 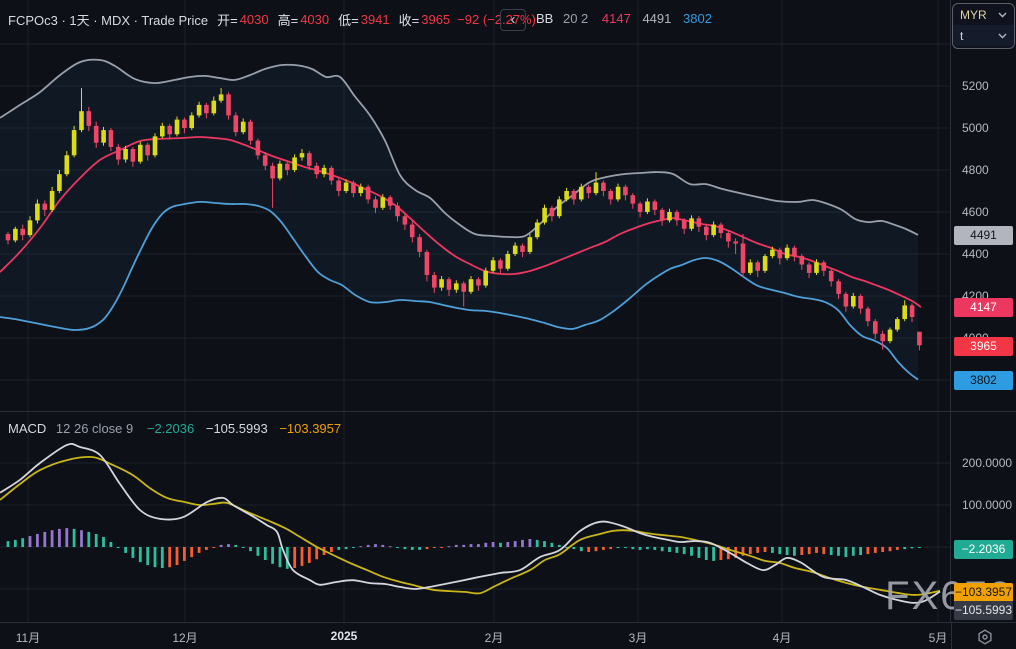 I want to click on time-axis-label: 11月, so click(x=28, y=638).